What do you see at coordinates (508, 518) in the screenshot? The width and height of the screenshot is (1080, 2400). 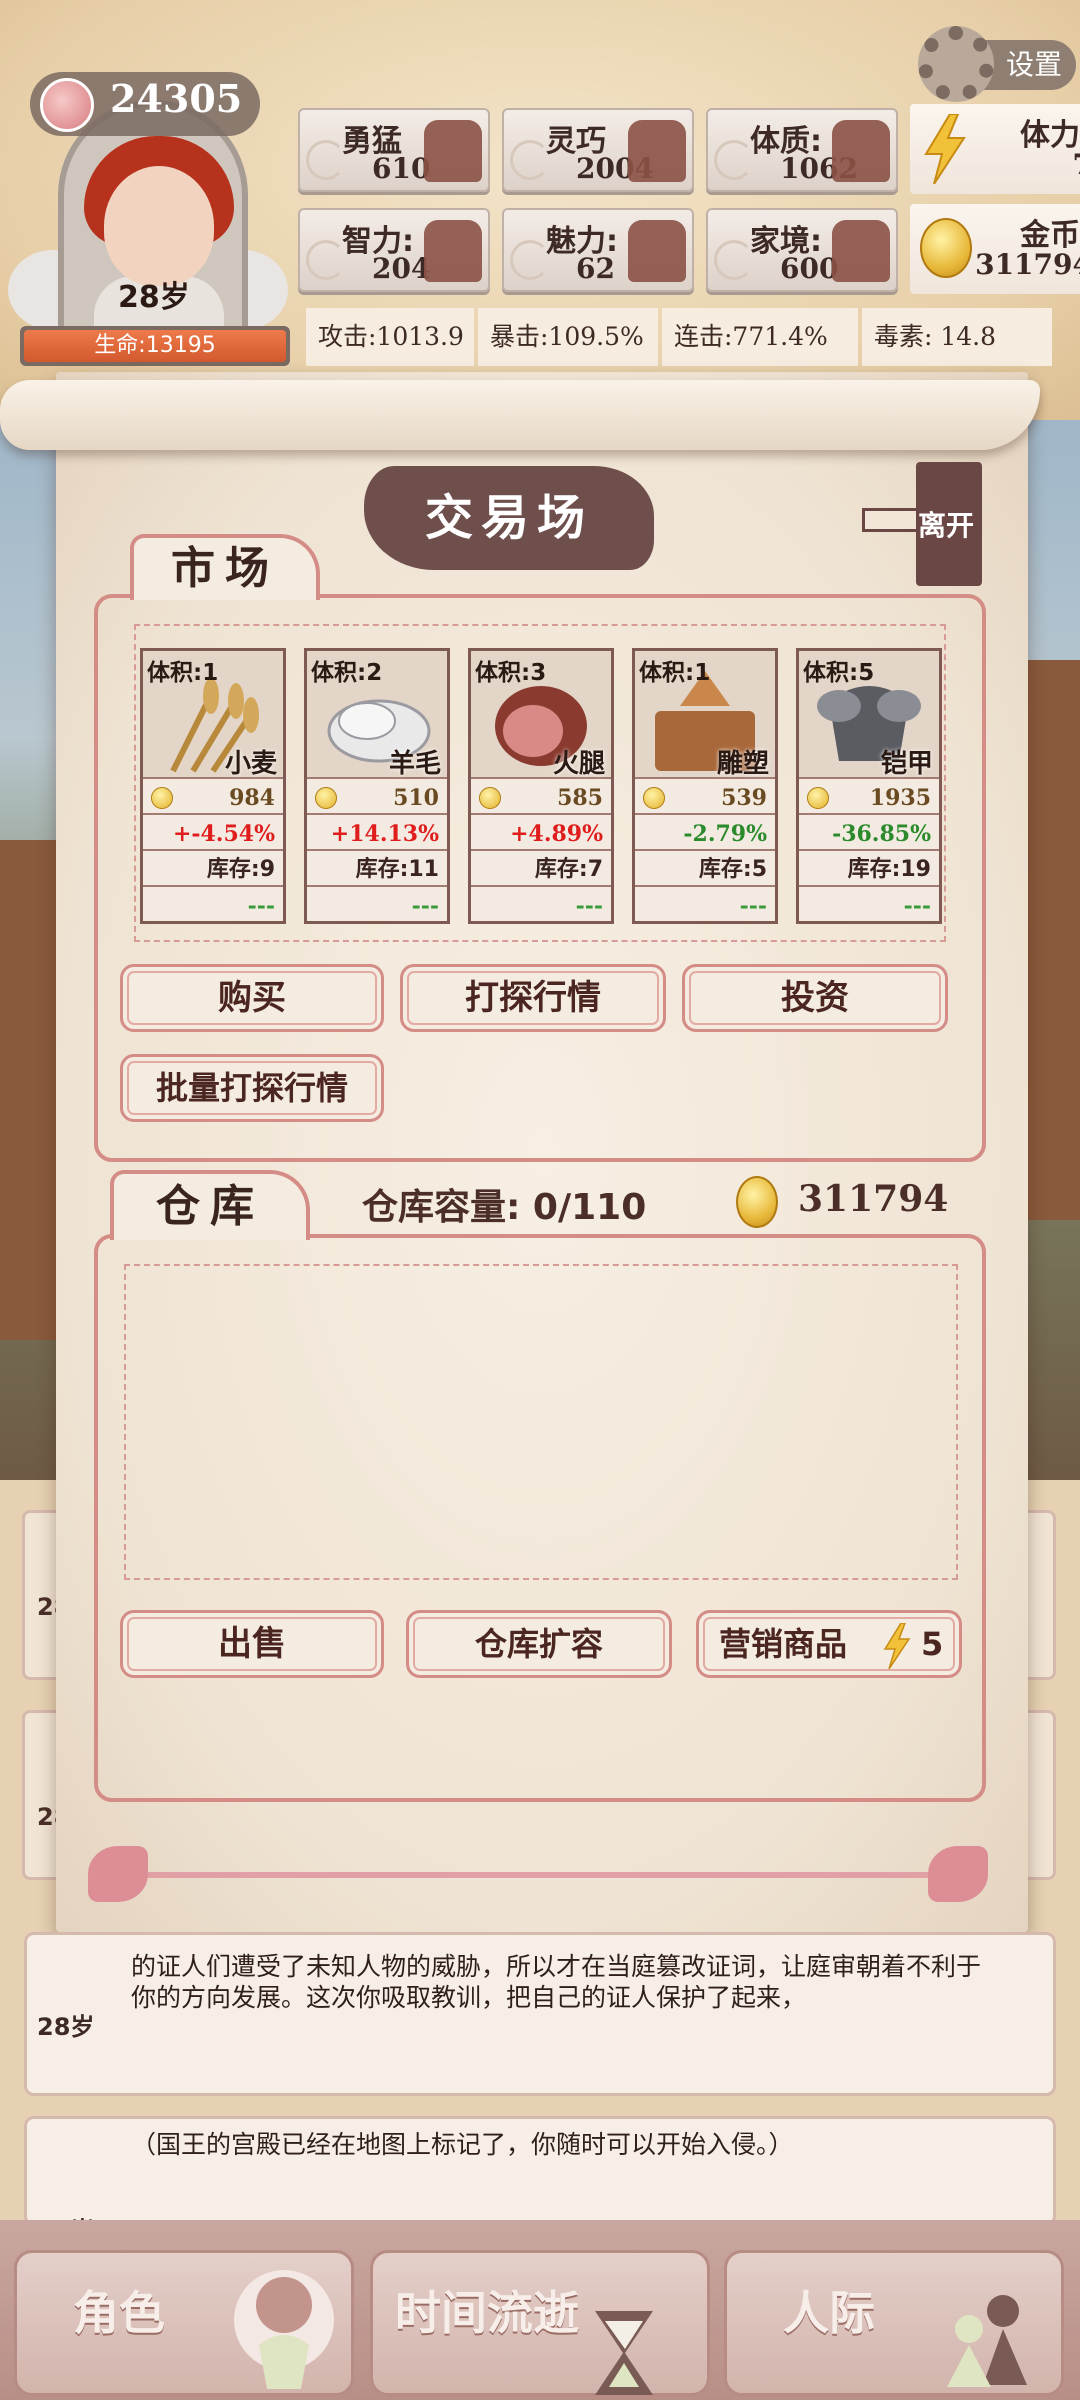 I see `panel-title: 交易场` at bounding box center [508, 518].